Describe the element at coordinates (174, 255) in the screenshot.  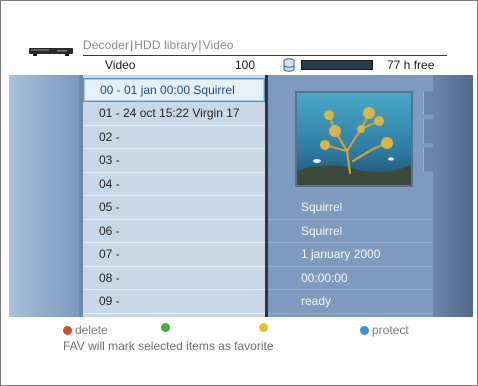
I see `recording-item: 07 -` at that location.